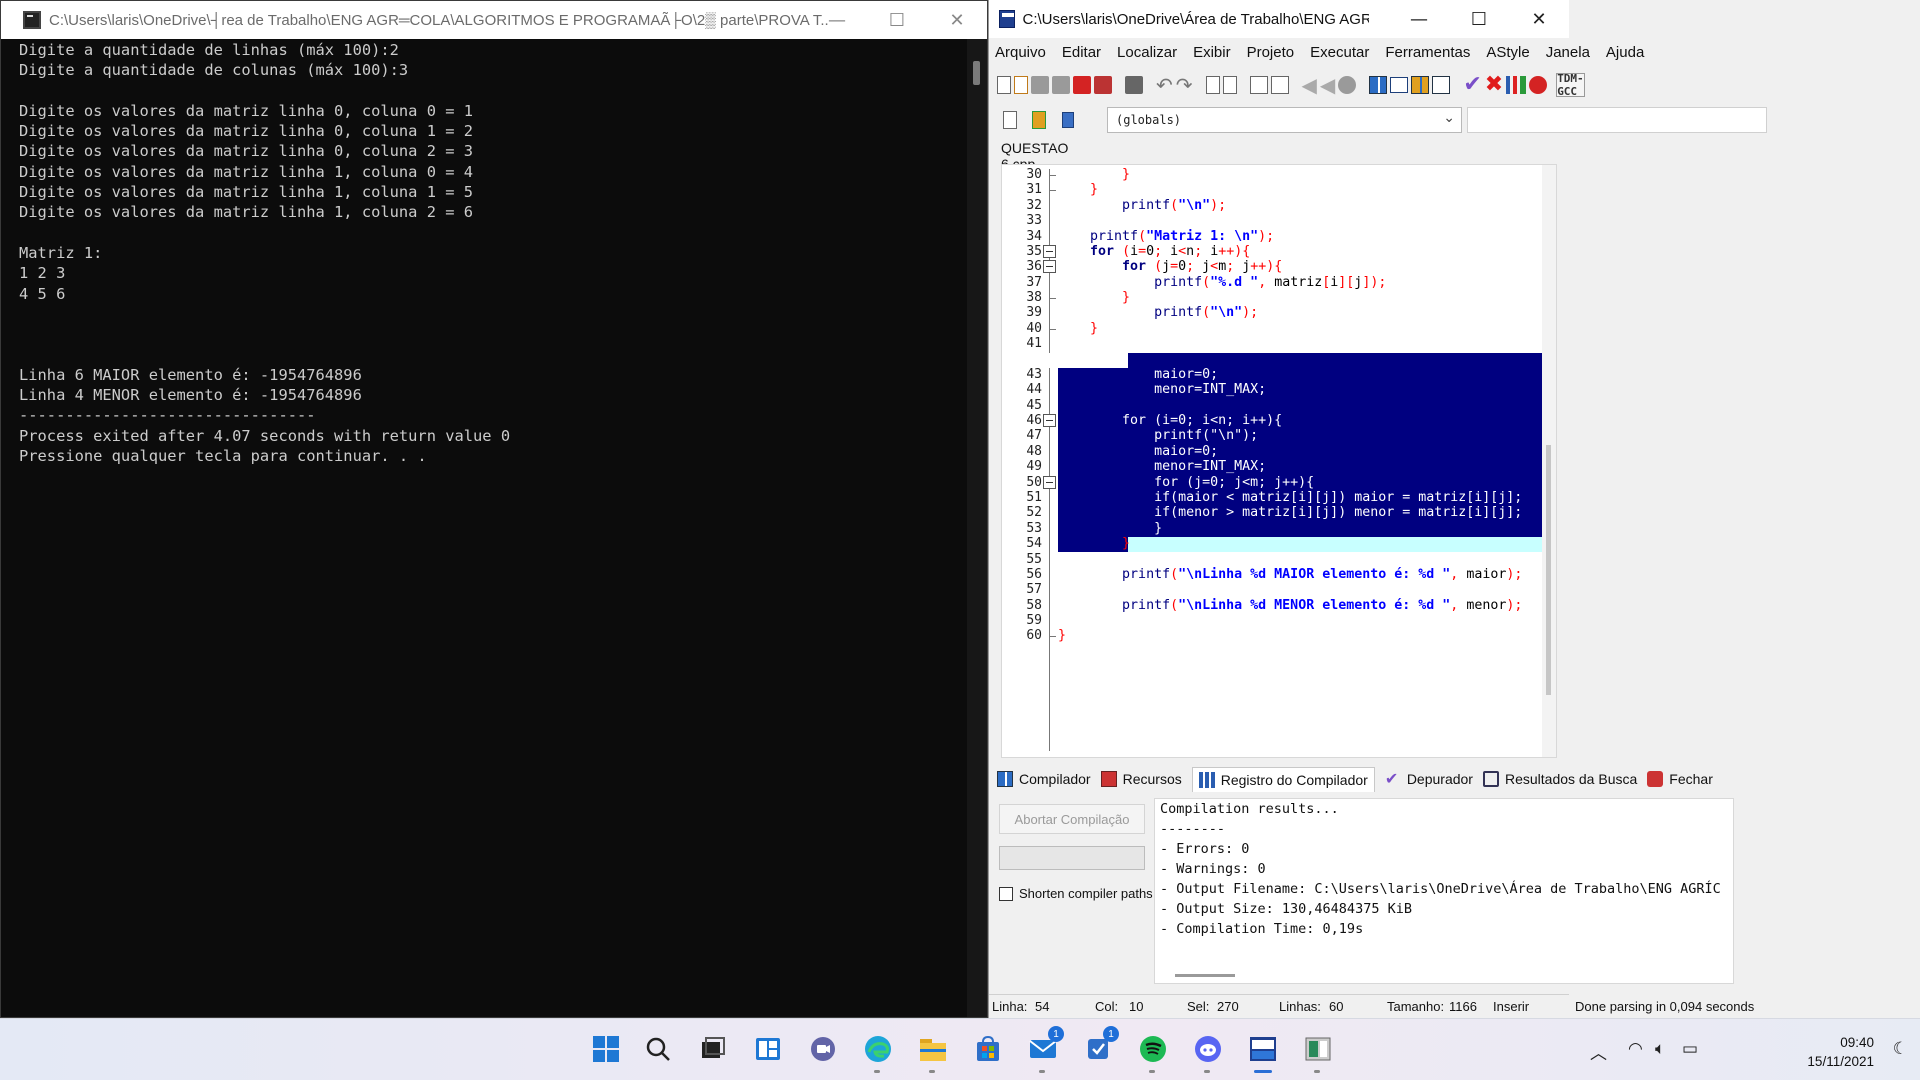 The width and height of the screenshot is (1920, 1080). What do you see at coordinates (1494, 85) in the screenshot?
I see `stop-icon: ✖` at bounding box center [1494, 85].